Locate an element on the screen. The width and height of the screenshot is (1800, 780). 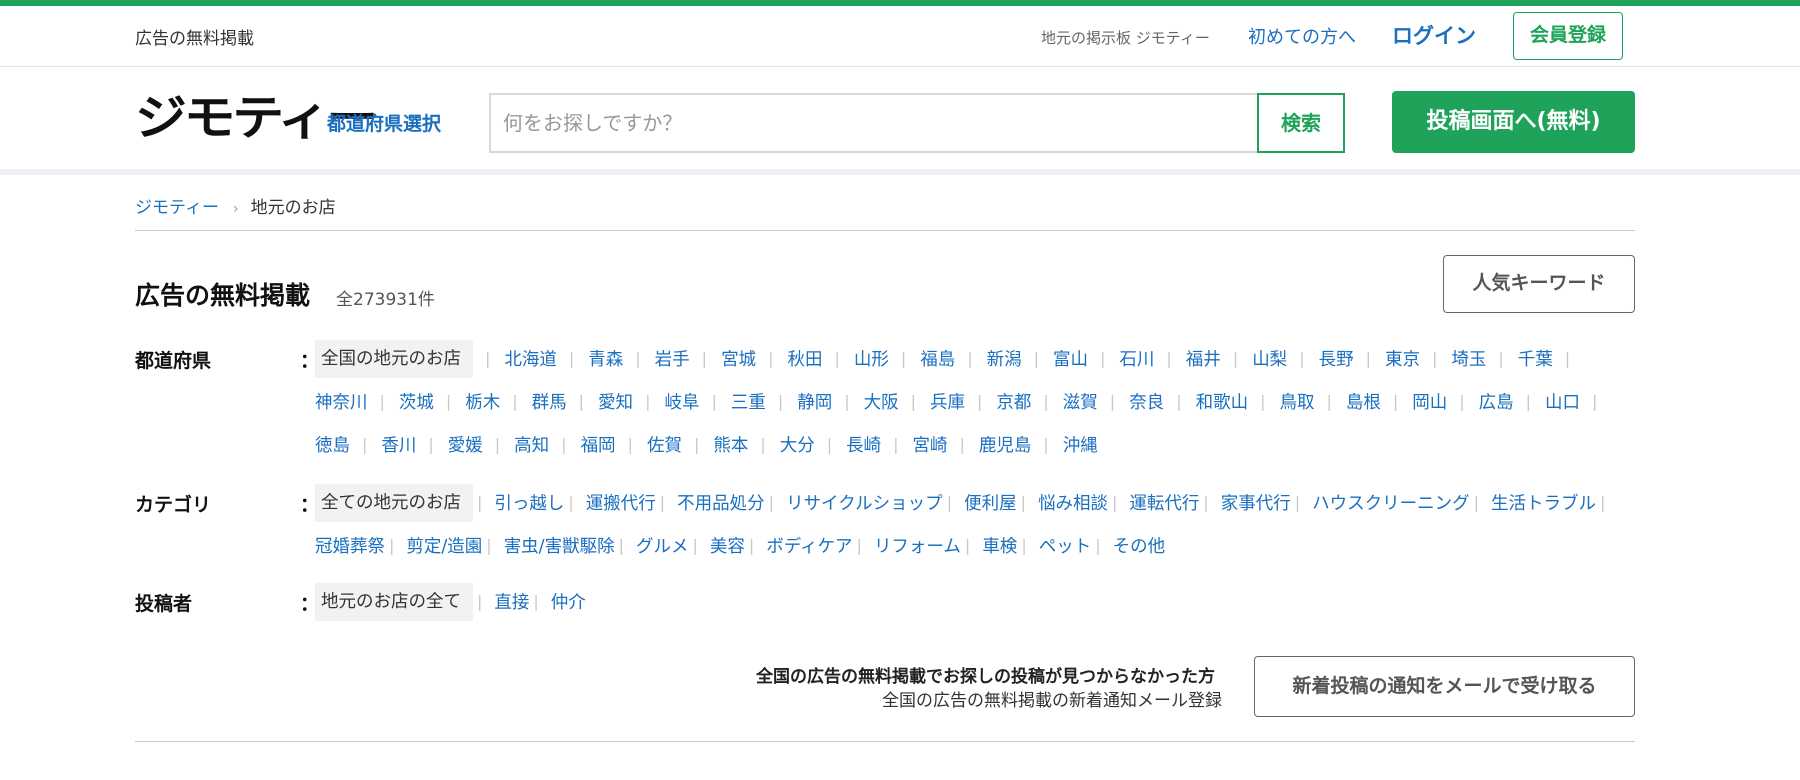
filter-link: 東京 is located at coordinates (1402, 358).